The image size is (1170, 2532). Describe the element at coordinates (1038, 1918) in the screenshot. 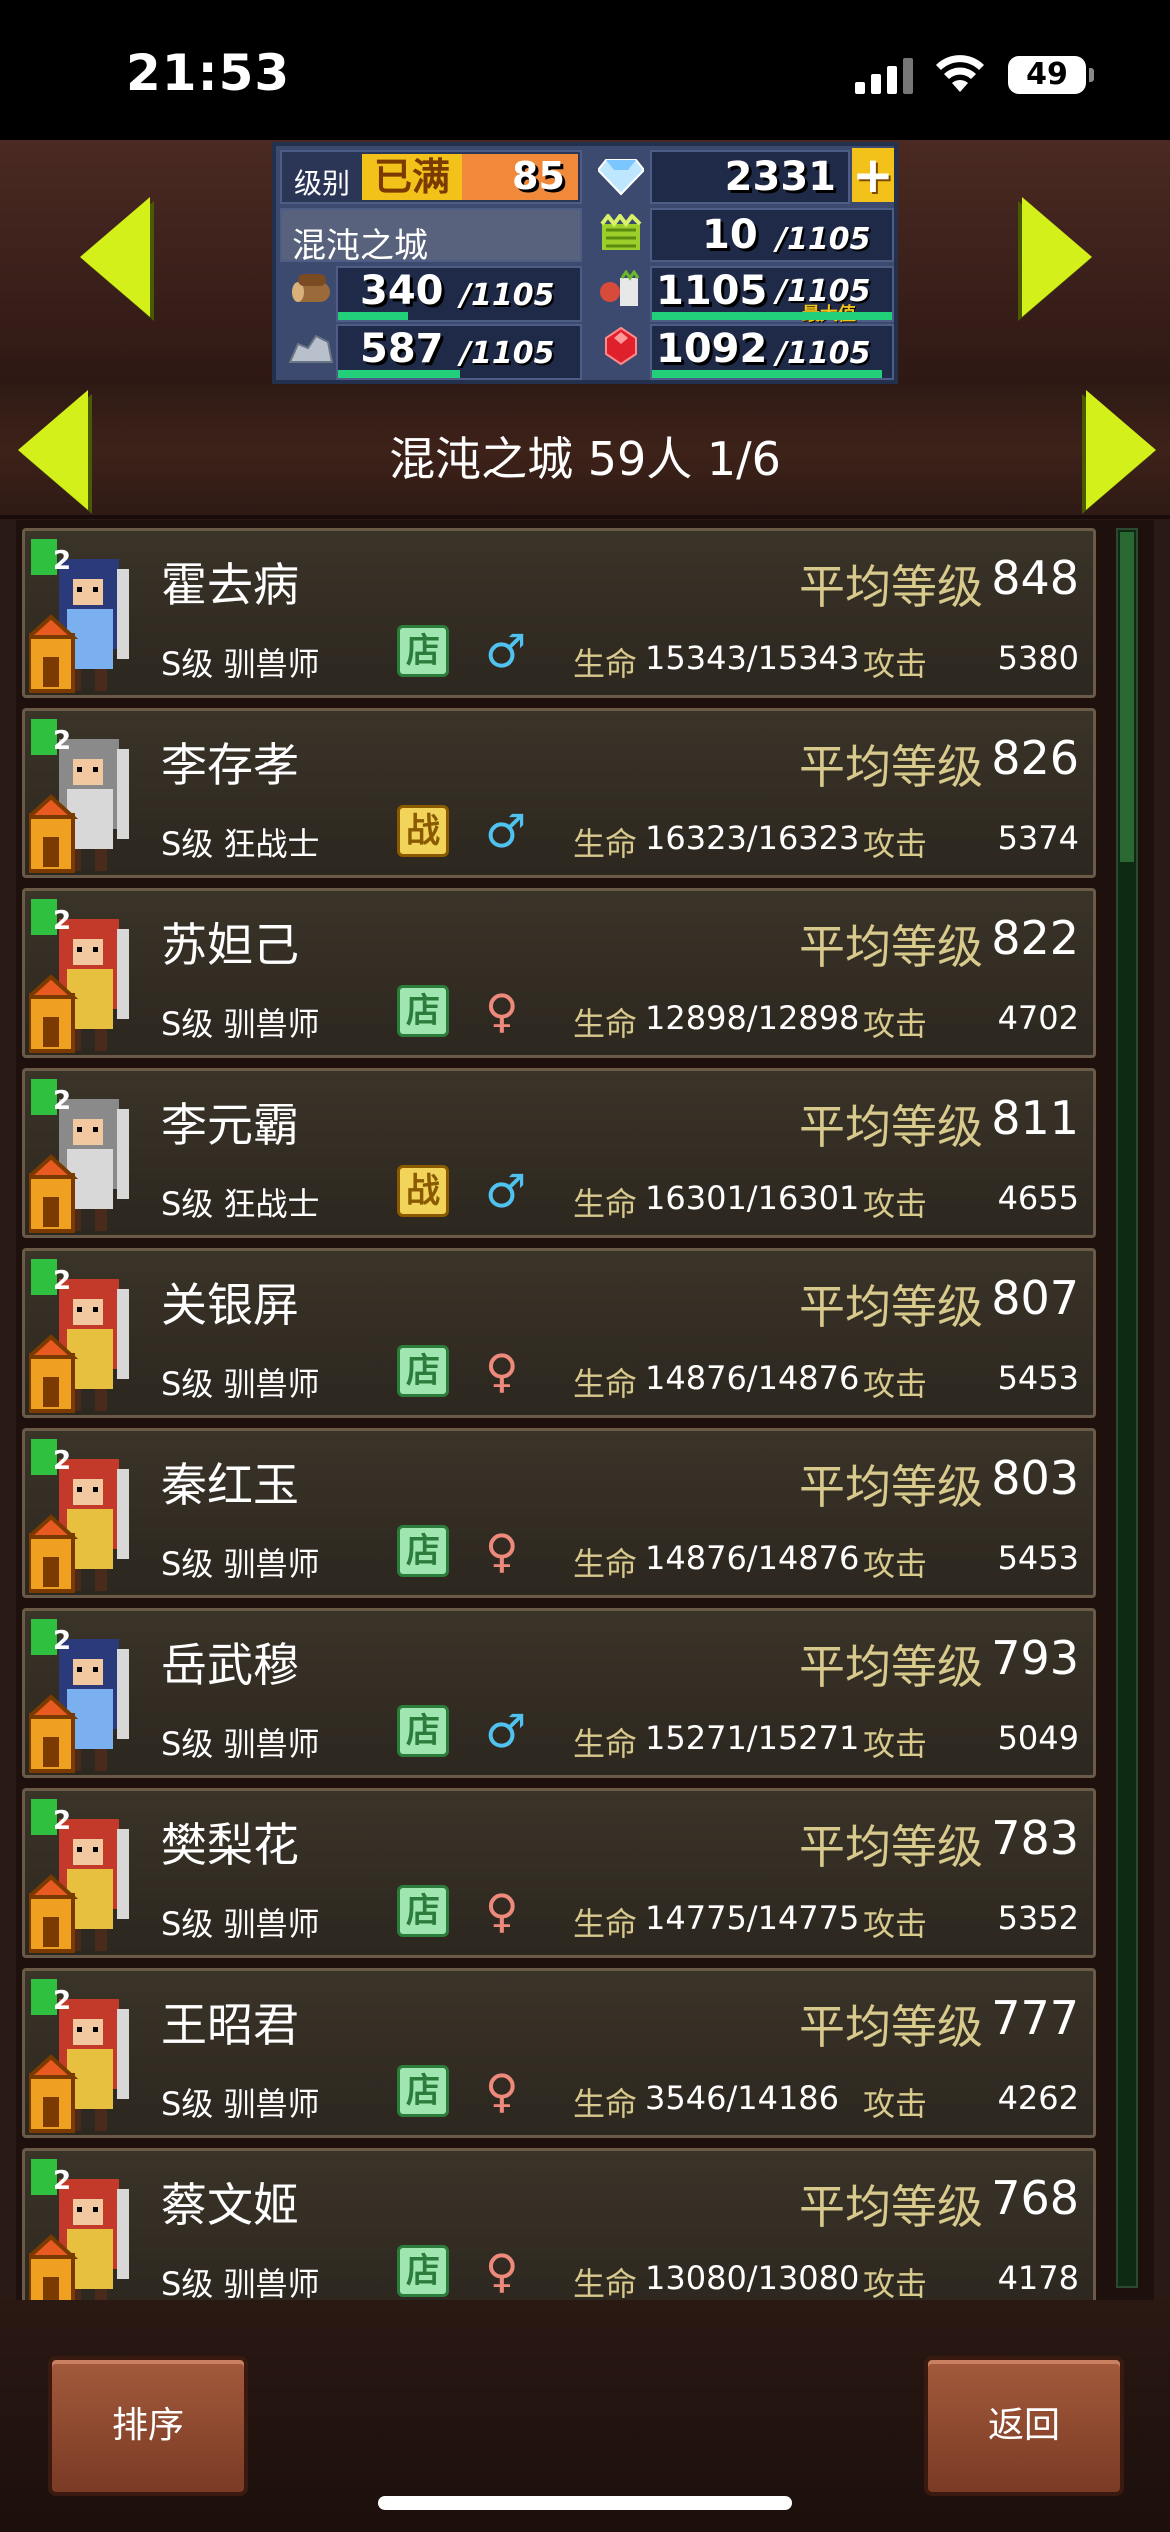

I see `atk-value: 5352` at that location.